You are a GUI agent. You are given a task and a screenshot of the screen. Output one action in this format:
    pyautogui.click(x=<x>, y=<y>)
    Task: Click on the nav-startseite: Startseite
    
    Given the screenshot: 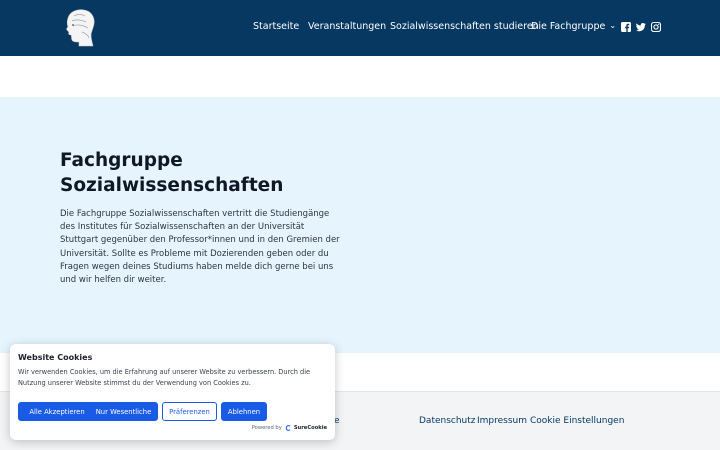 What is the action you would take?
    pyautogui.click(x=276, y=26)
    